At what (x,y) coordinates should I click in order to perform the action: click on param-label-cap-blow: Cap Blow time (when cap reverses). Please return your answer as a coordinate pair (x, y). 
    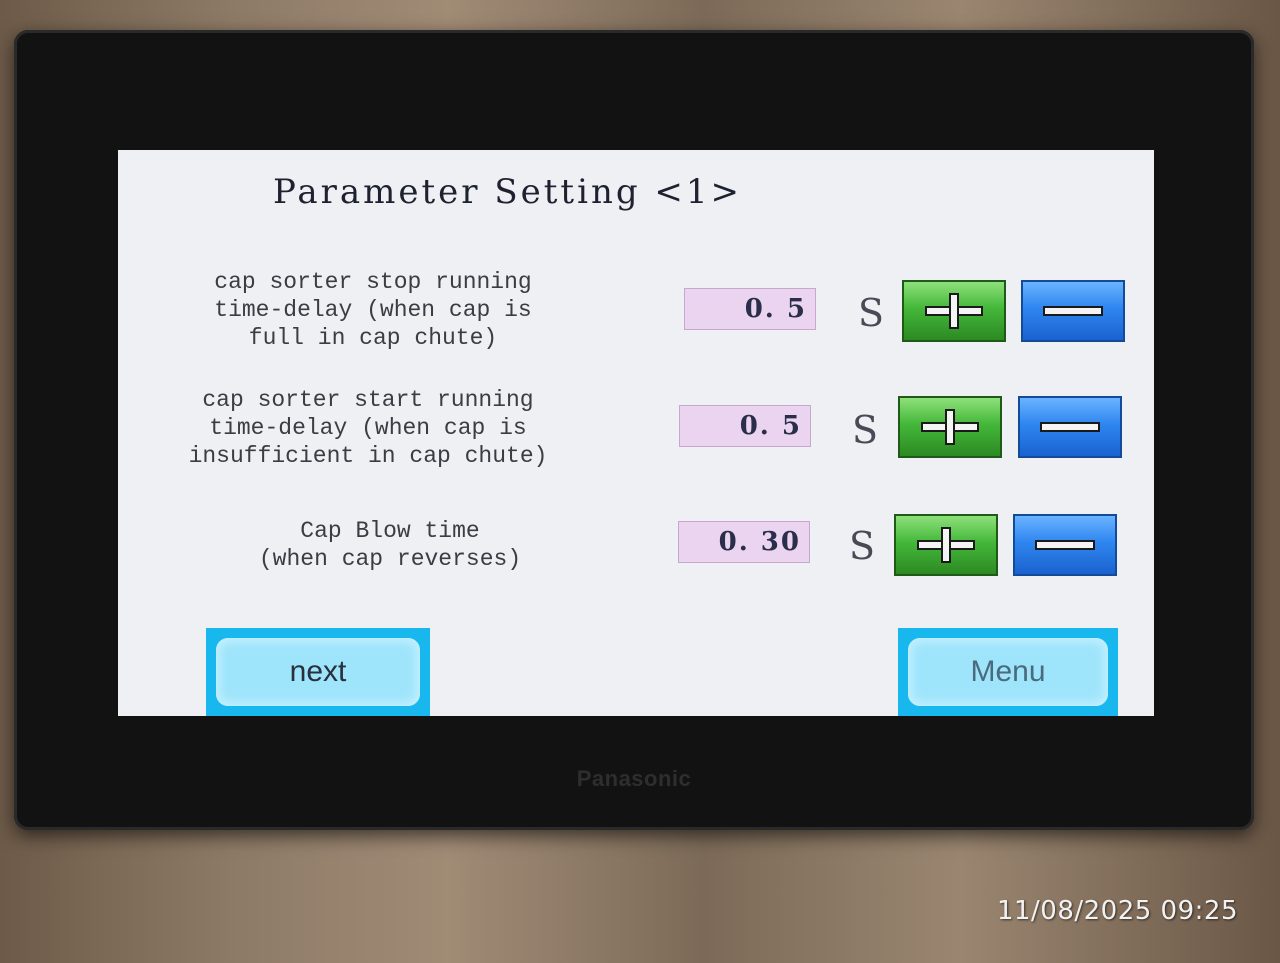
    Looking at the image, I should click on (390, 545).